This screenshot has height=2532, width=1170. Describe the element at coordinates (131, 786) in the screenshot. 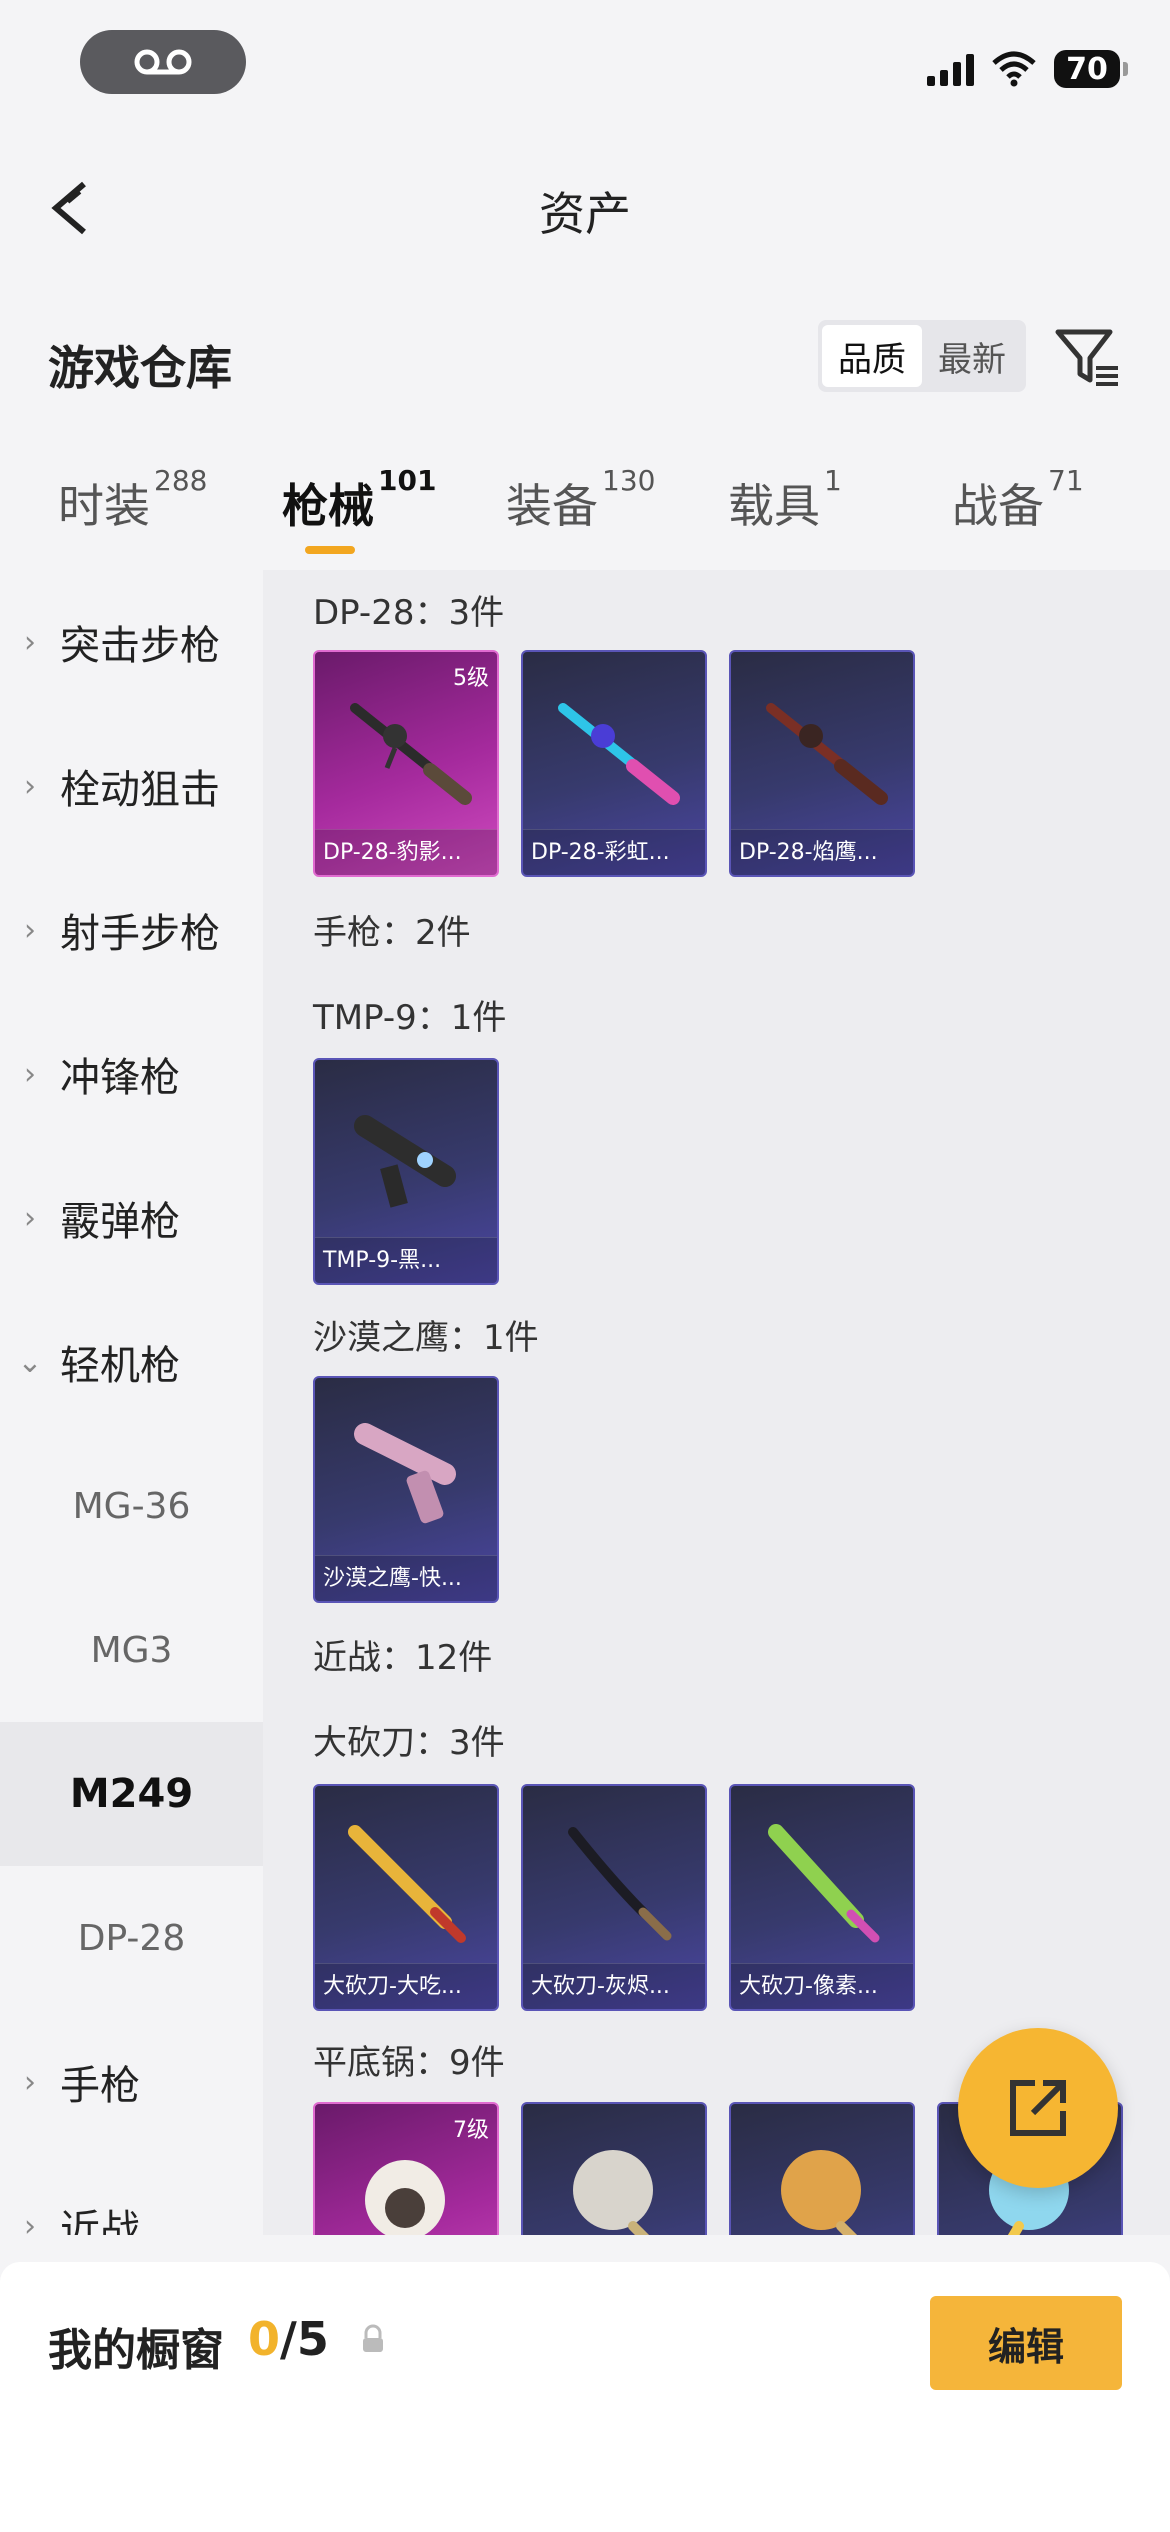

I see `sidebar-item-bolt-sniper: › 栓动狙击` at that location.